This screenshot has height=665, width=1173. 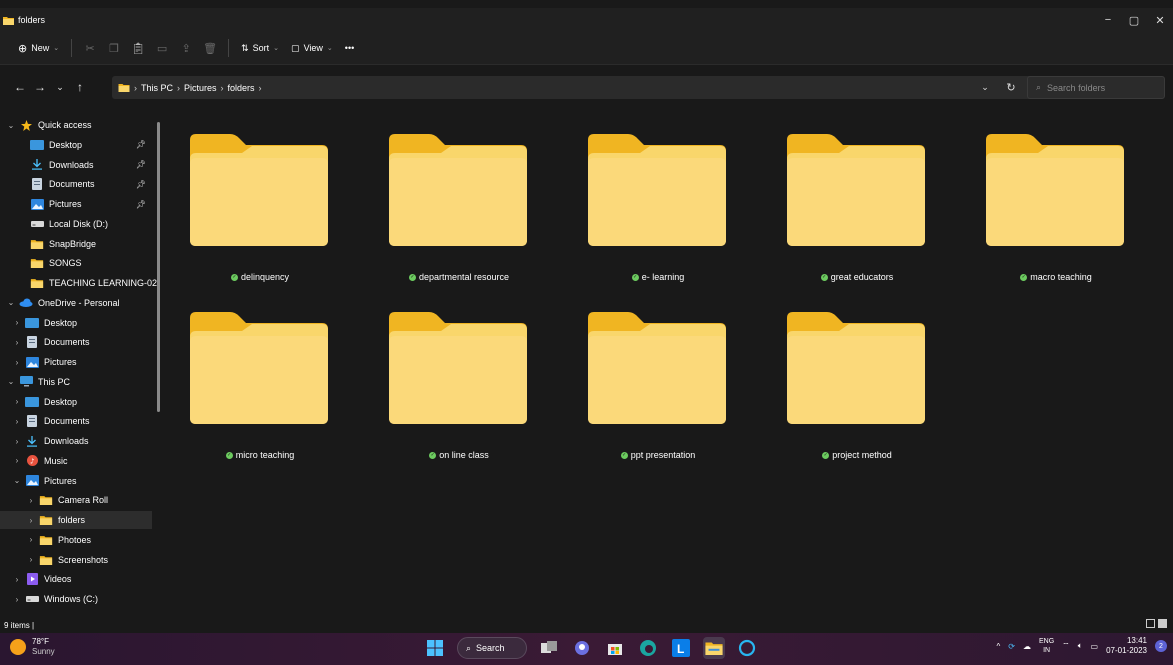 I want to click on sidebar-item-windows-c: › Windows (C:), so click(x=76, y=599).